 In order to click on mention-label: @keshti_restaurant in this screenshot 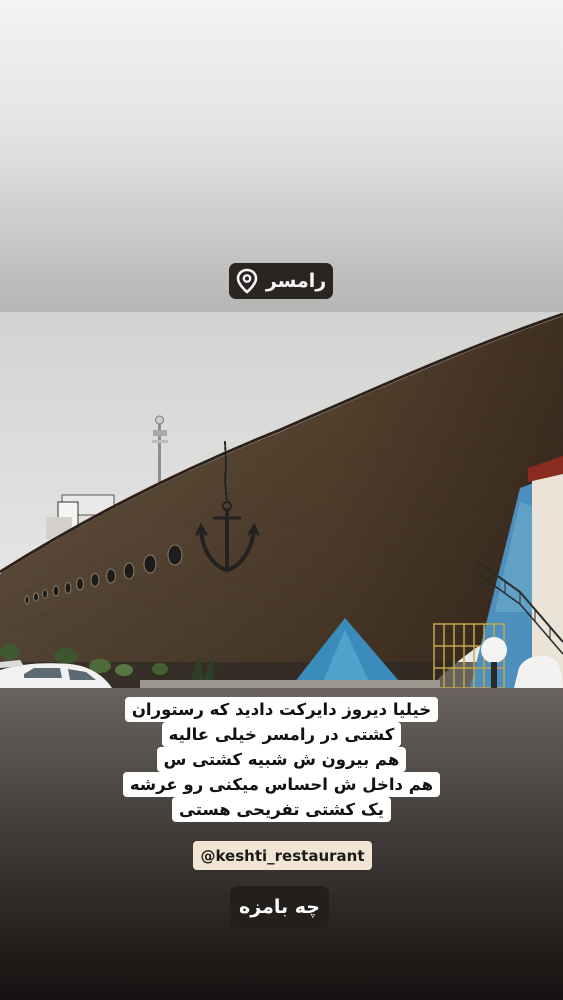, I will do `click(282, 855)`.